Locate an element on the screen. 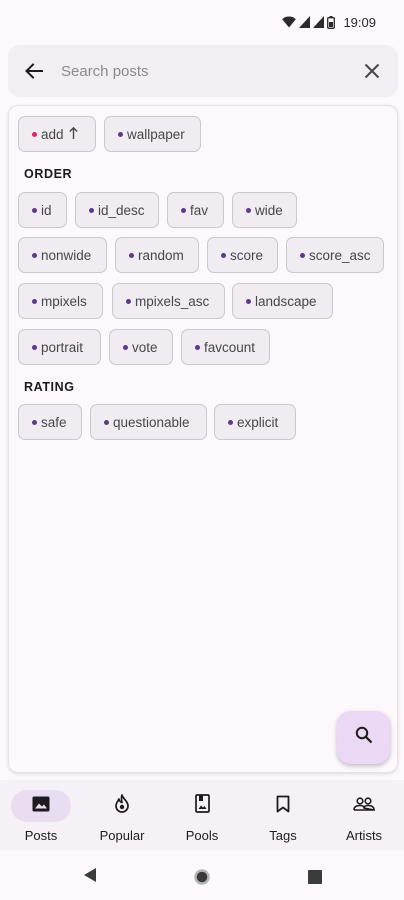  chip-order-fav: fav is located at coordinates (195, 210).